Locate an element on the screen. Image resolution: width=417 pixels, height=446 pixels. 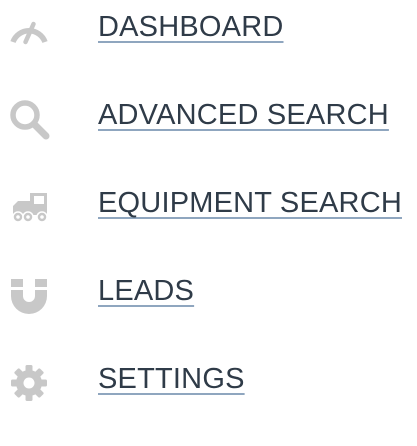
nav-item-leads: LEADS is located at coordinates (208, 294).